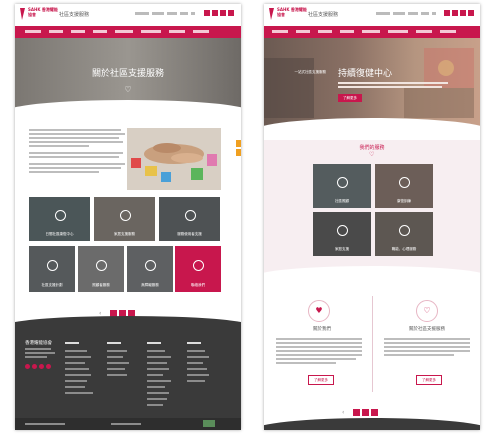 Image resolution: width=486 pixels, height=437 pixels. What do you see at coordinates (198, 265) in the screenshot?
I see `phone-icon` at bounding box center [198, 265].